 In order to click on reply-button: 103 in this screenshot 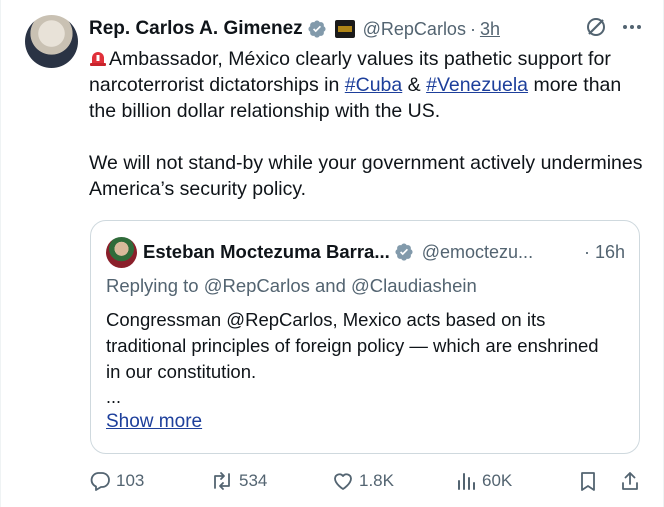, I will do `click(116, 481)`.